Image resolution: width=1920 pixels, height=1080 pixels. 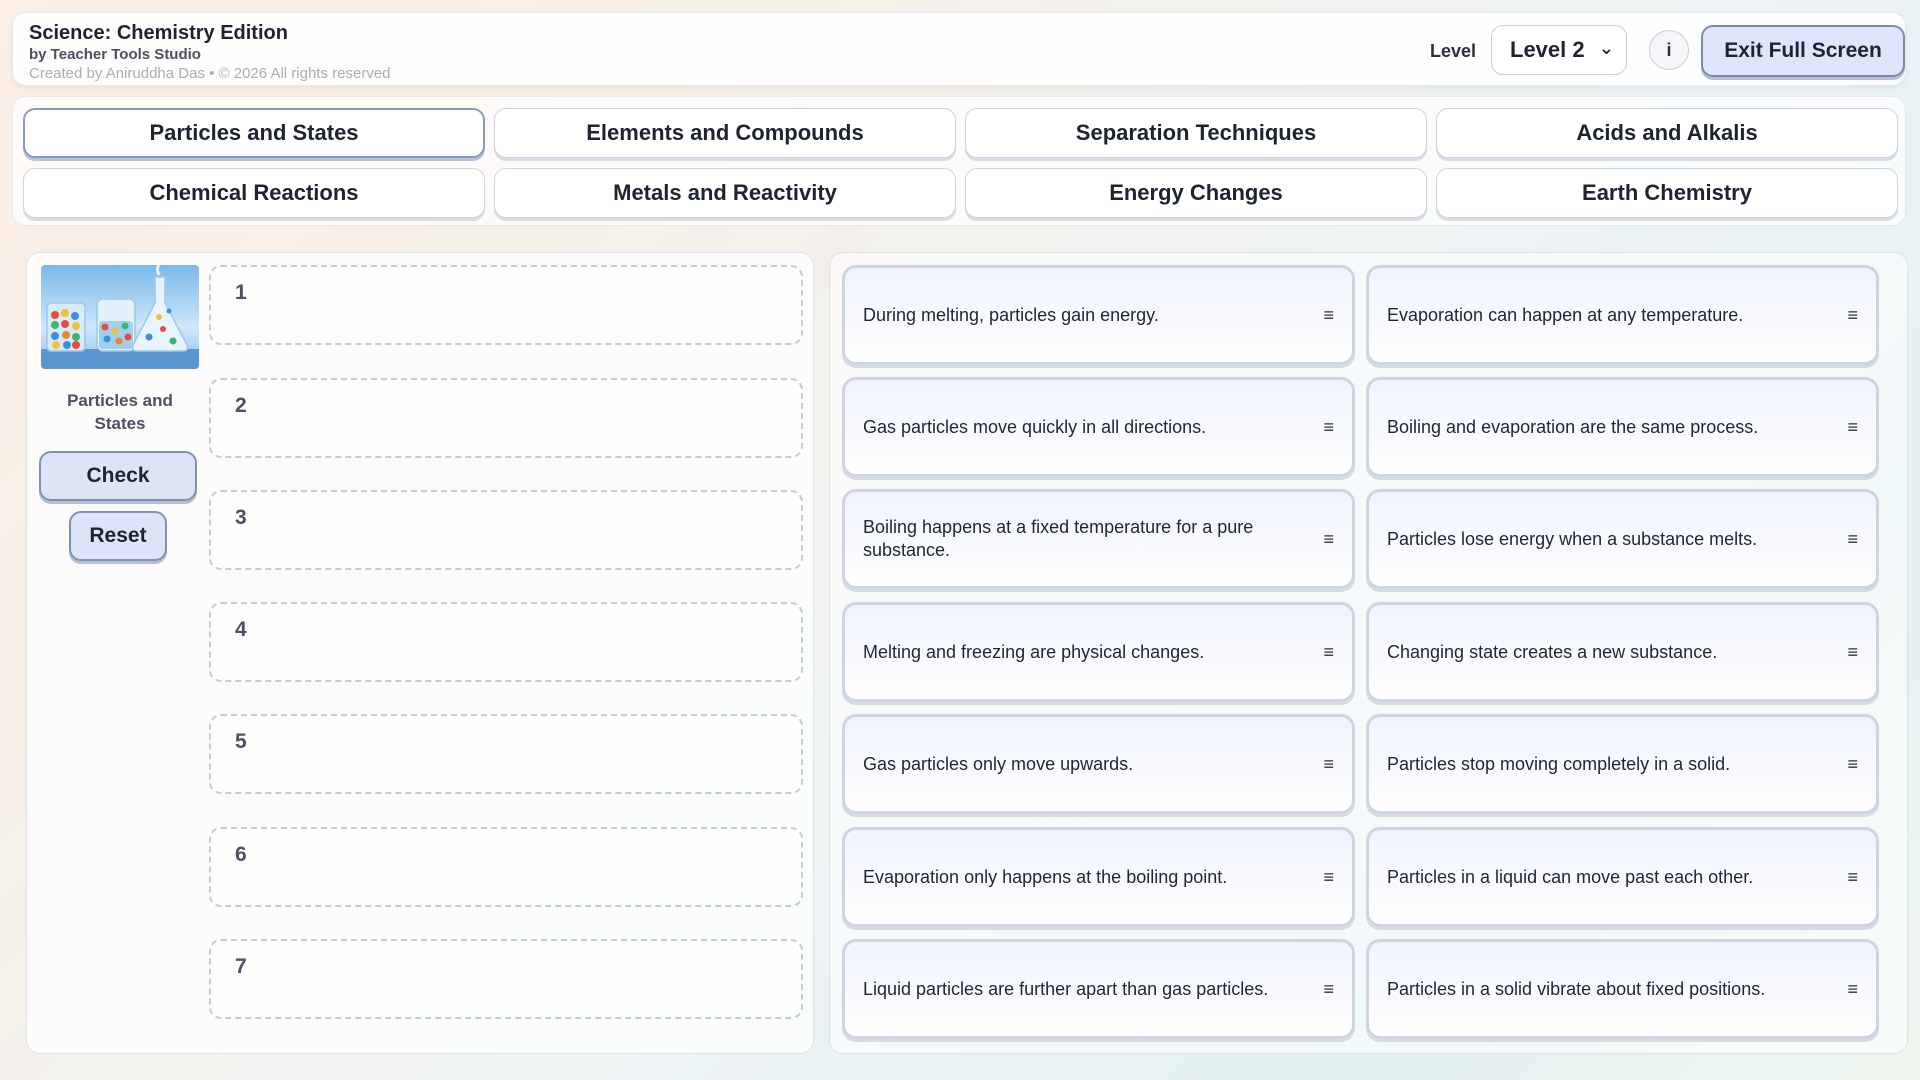 What do you see at coordinates (1196, 133) in the screenshot?
I see `tab-separation-techniques: Separation Techniques` at bounding box center [1196, 133].